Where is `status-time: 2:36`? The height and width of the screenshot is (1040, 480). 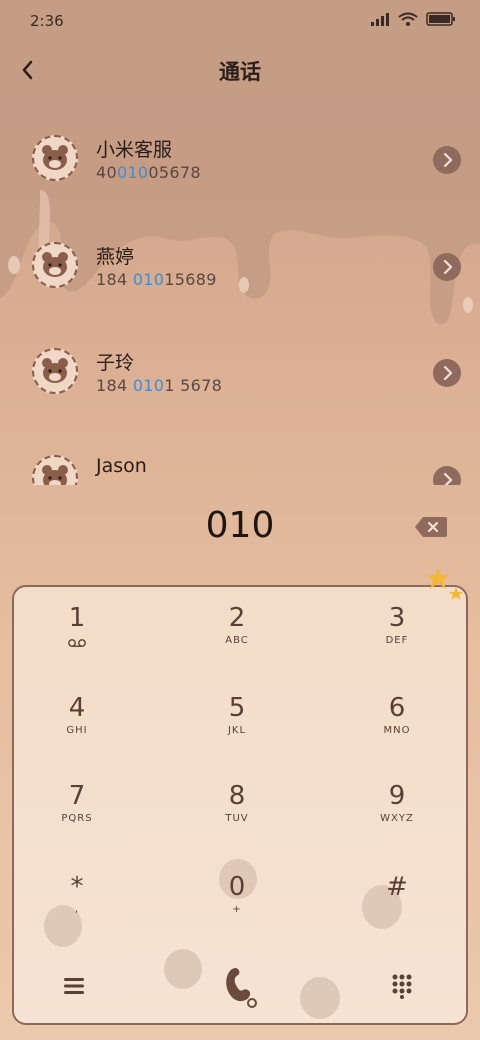
status-time: 2:36 is located at coordinates (47, 21).